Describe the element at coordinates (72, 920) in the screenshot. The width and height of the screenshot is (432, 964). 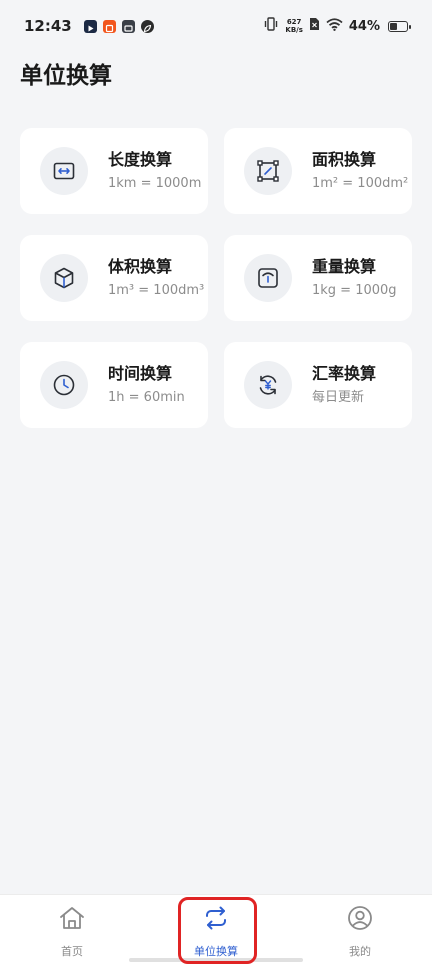
I see `home-icon` at that location.